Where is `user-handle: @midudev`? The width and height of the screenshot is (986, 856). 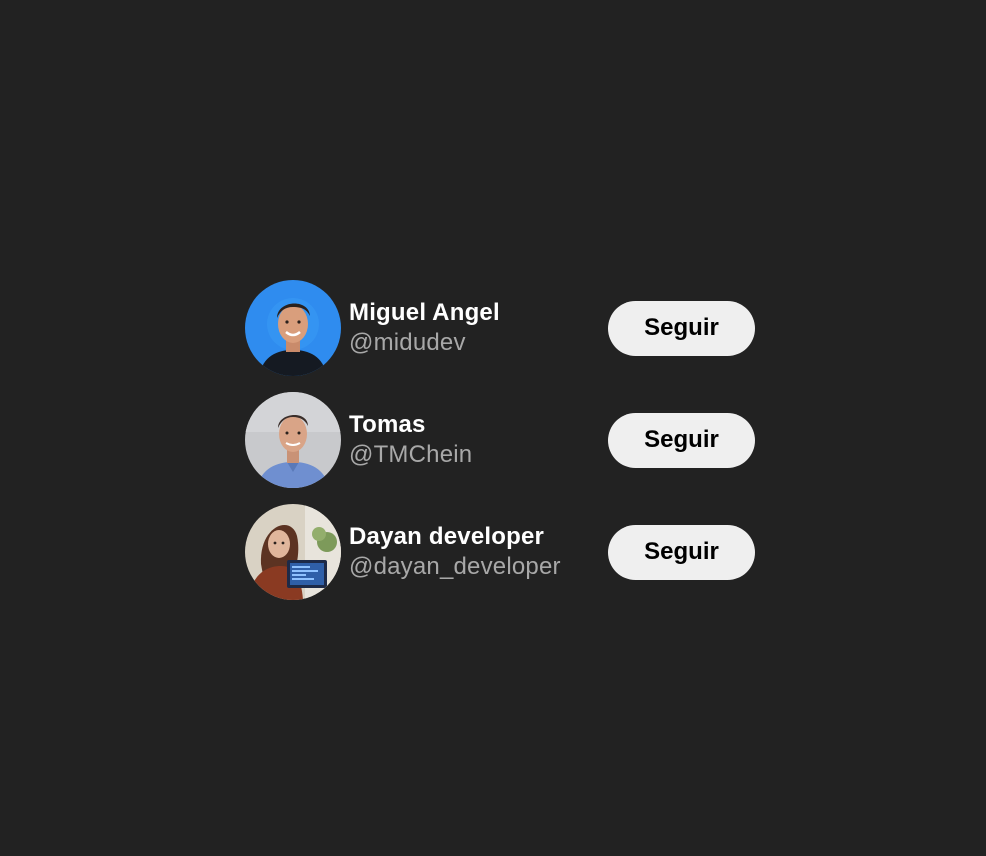
user-handle: @midudev is located at coordinates (478, 343).